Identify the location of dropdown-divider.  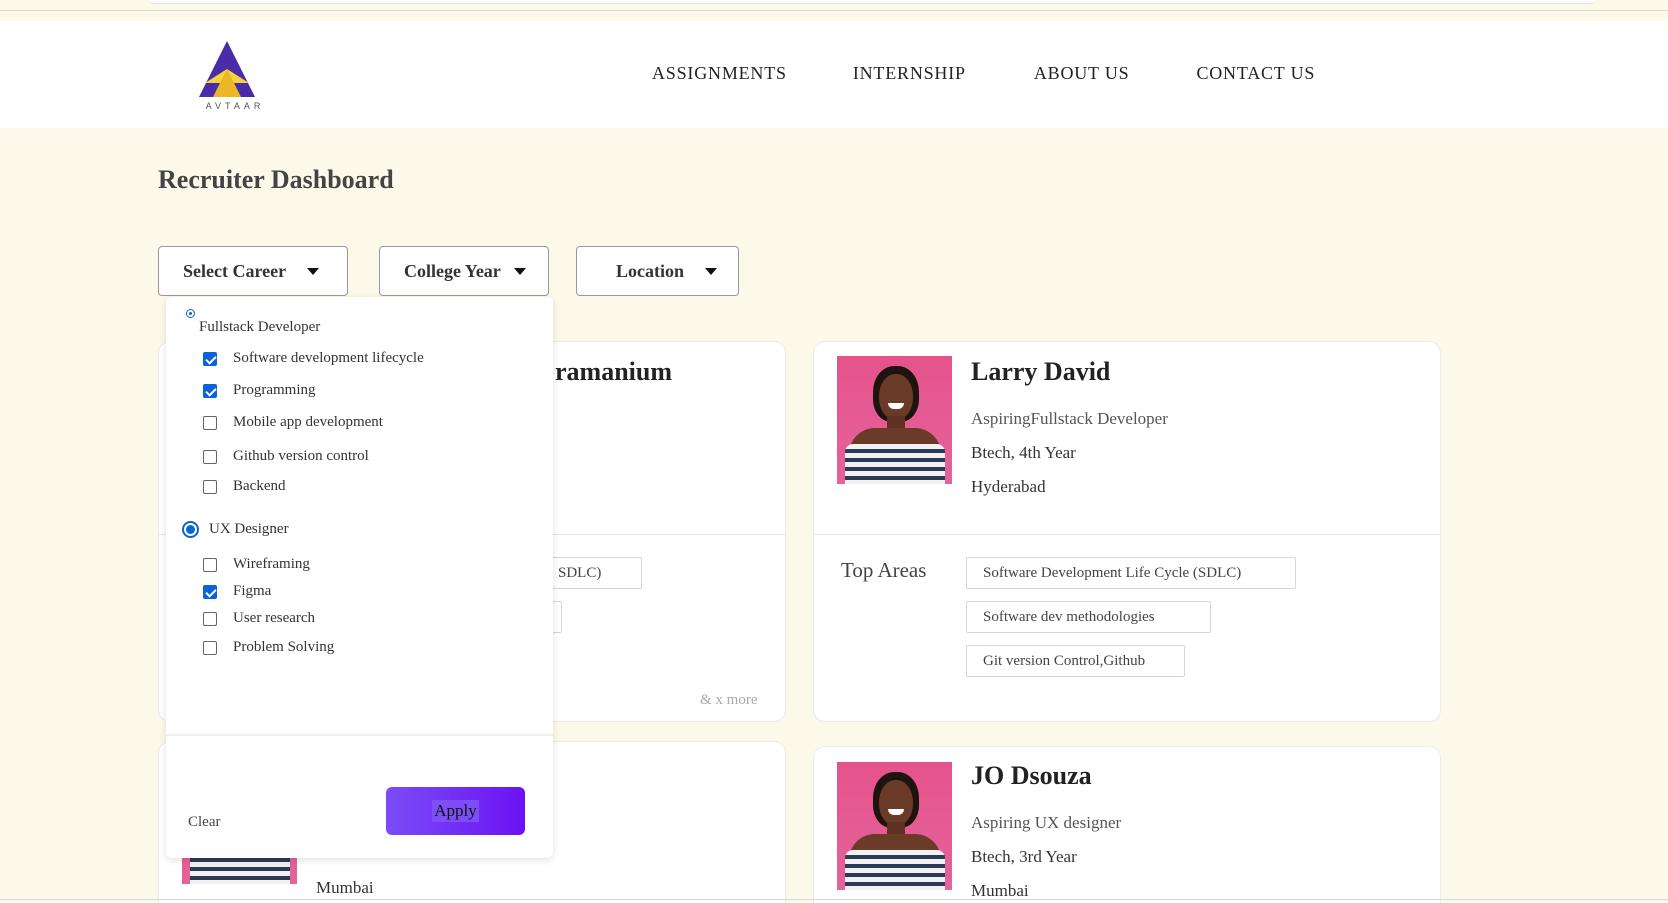
(359, 735).